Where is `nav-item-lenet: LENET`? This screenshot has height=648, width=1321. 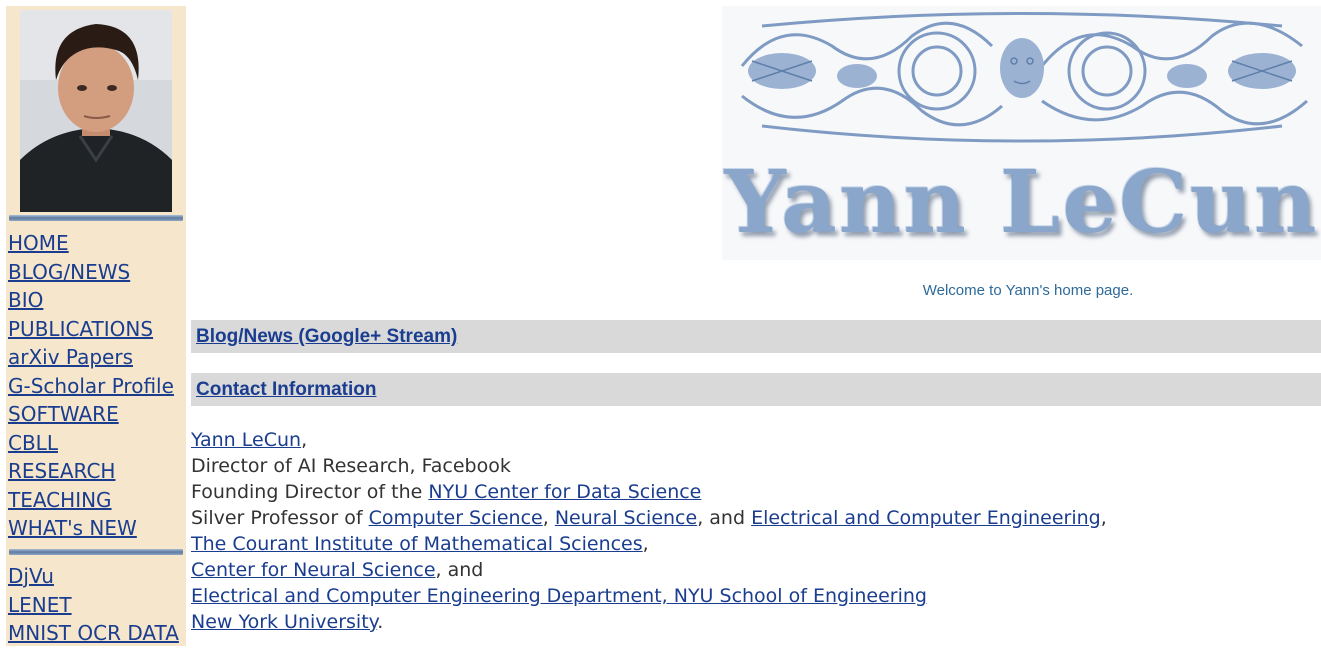
nav-item-lenet: LENET is located at coordinates (93, 605).